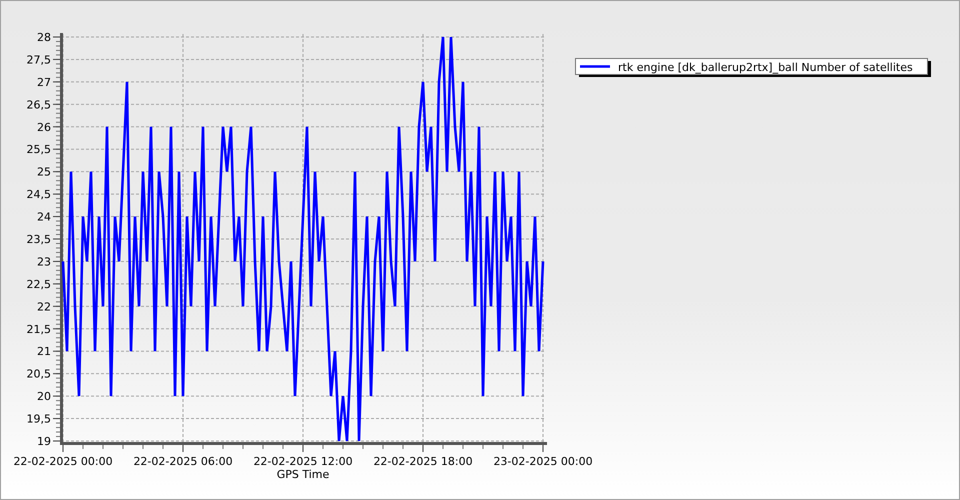  What do you see at coordinates (595, 66) in the screenshot?
I see `legend-line` at bounding box center [595, 66].